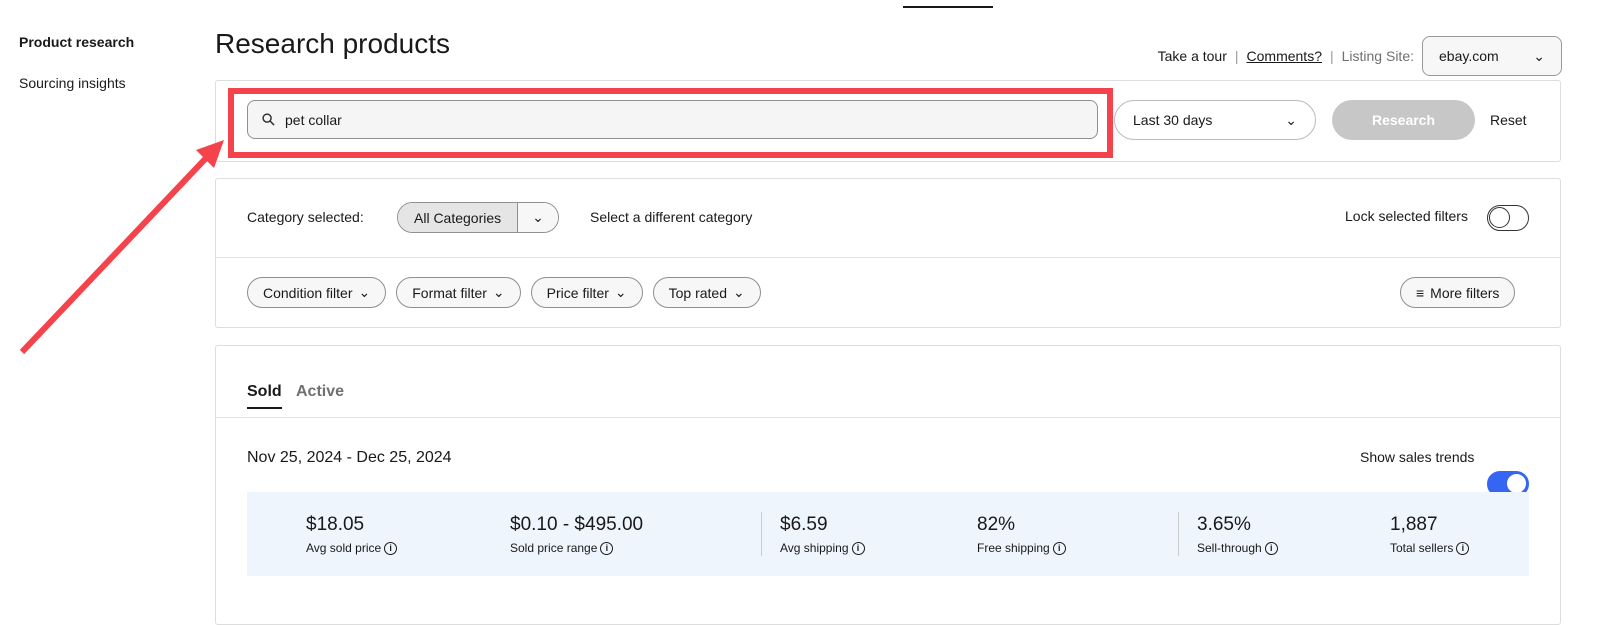 The height and width of the screenshot is (625, 1600). What do you see at coordinates (1420, 292) in the screenshot?
I see `menu-icon: ≡` at bounding box center [1420, 292].